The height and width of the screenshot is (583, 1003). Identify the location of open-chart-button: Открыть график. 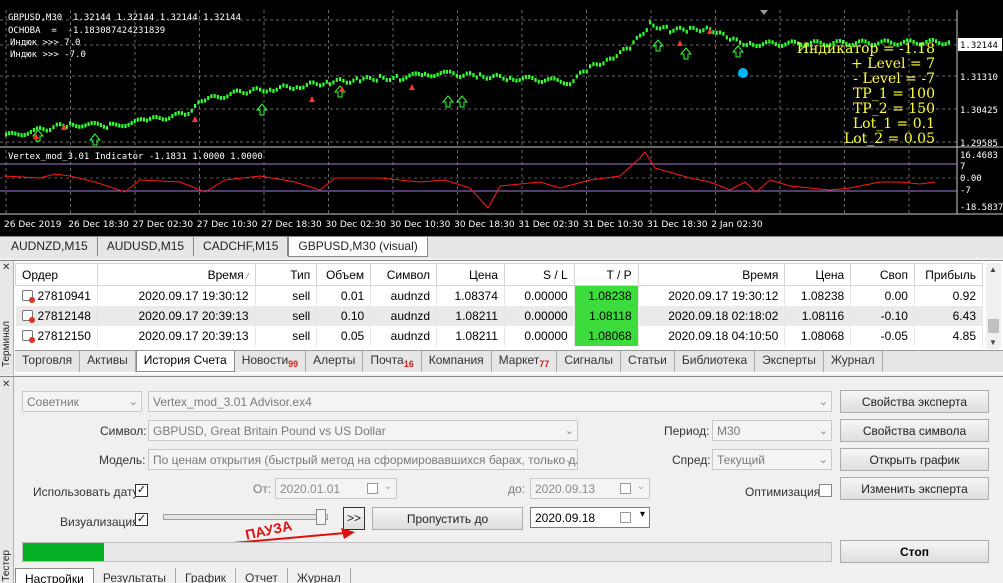
(914, 459).